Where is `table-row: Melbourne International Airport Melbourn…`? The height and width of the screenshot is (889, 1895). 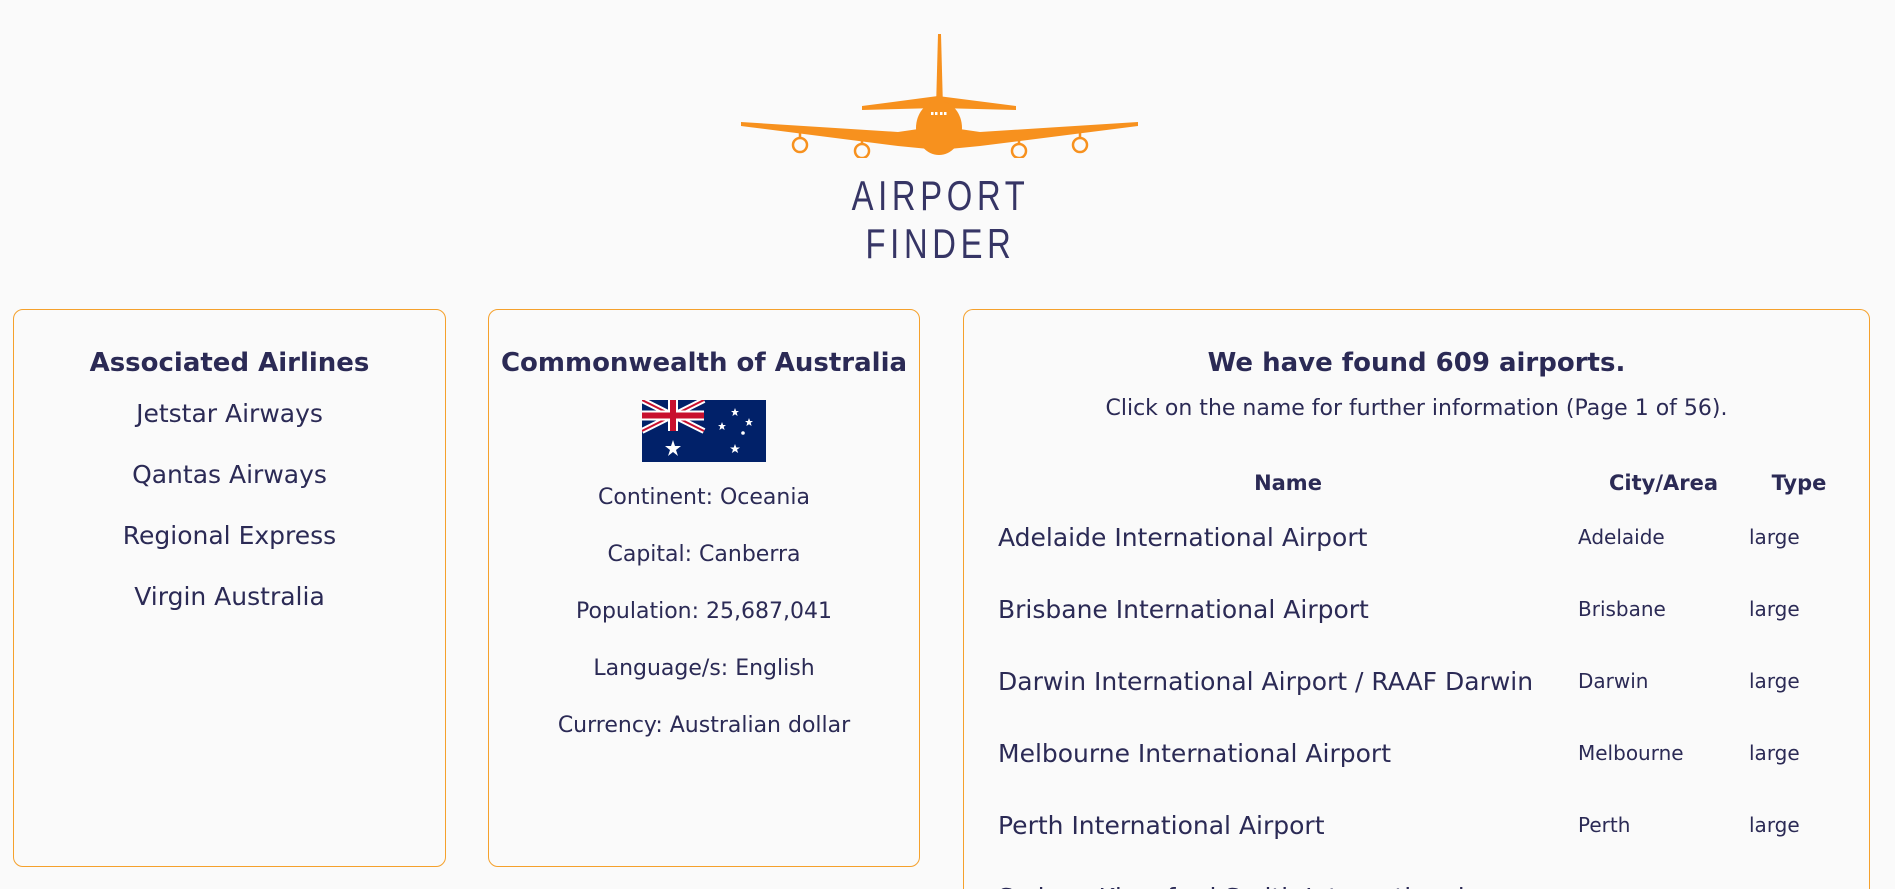 table-row: Melbourne International Airport Melbourn… is located at coordinates (1423, 753).